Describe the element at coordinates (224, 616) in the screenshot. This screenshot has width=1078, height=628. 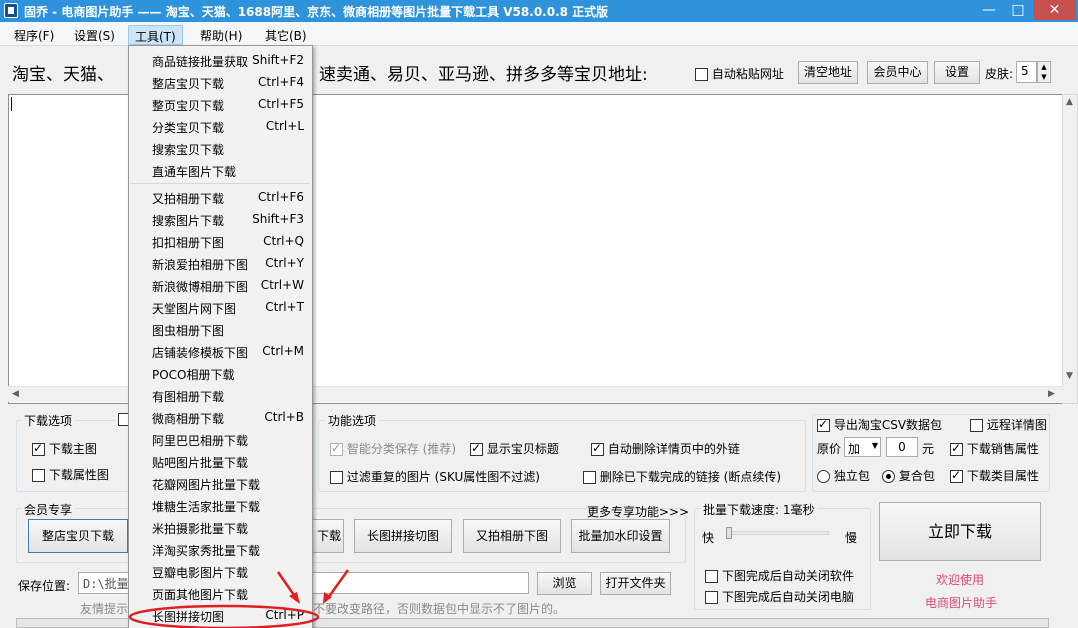
I see `annotation-ellipse` at that location.